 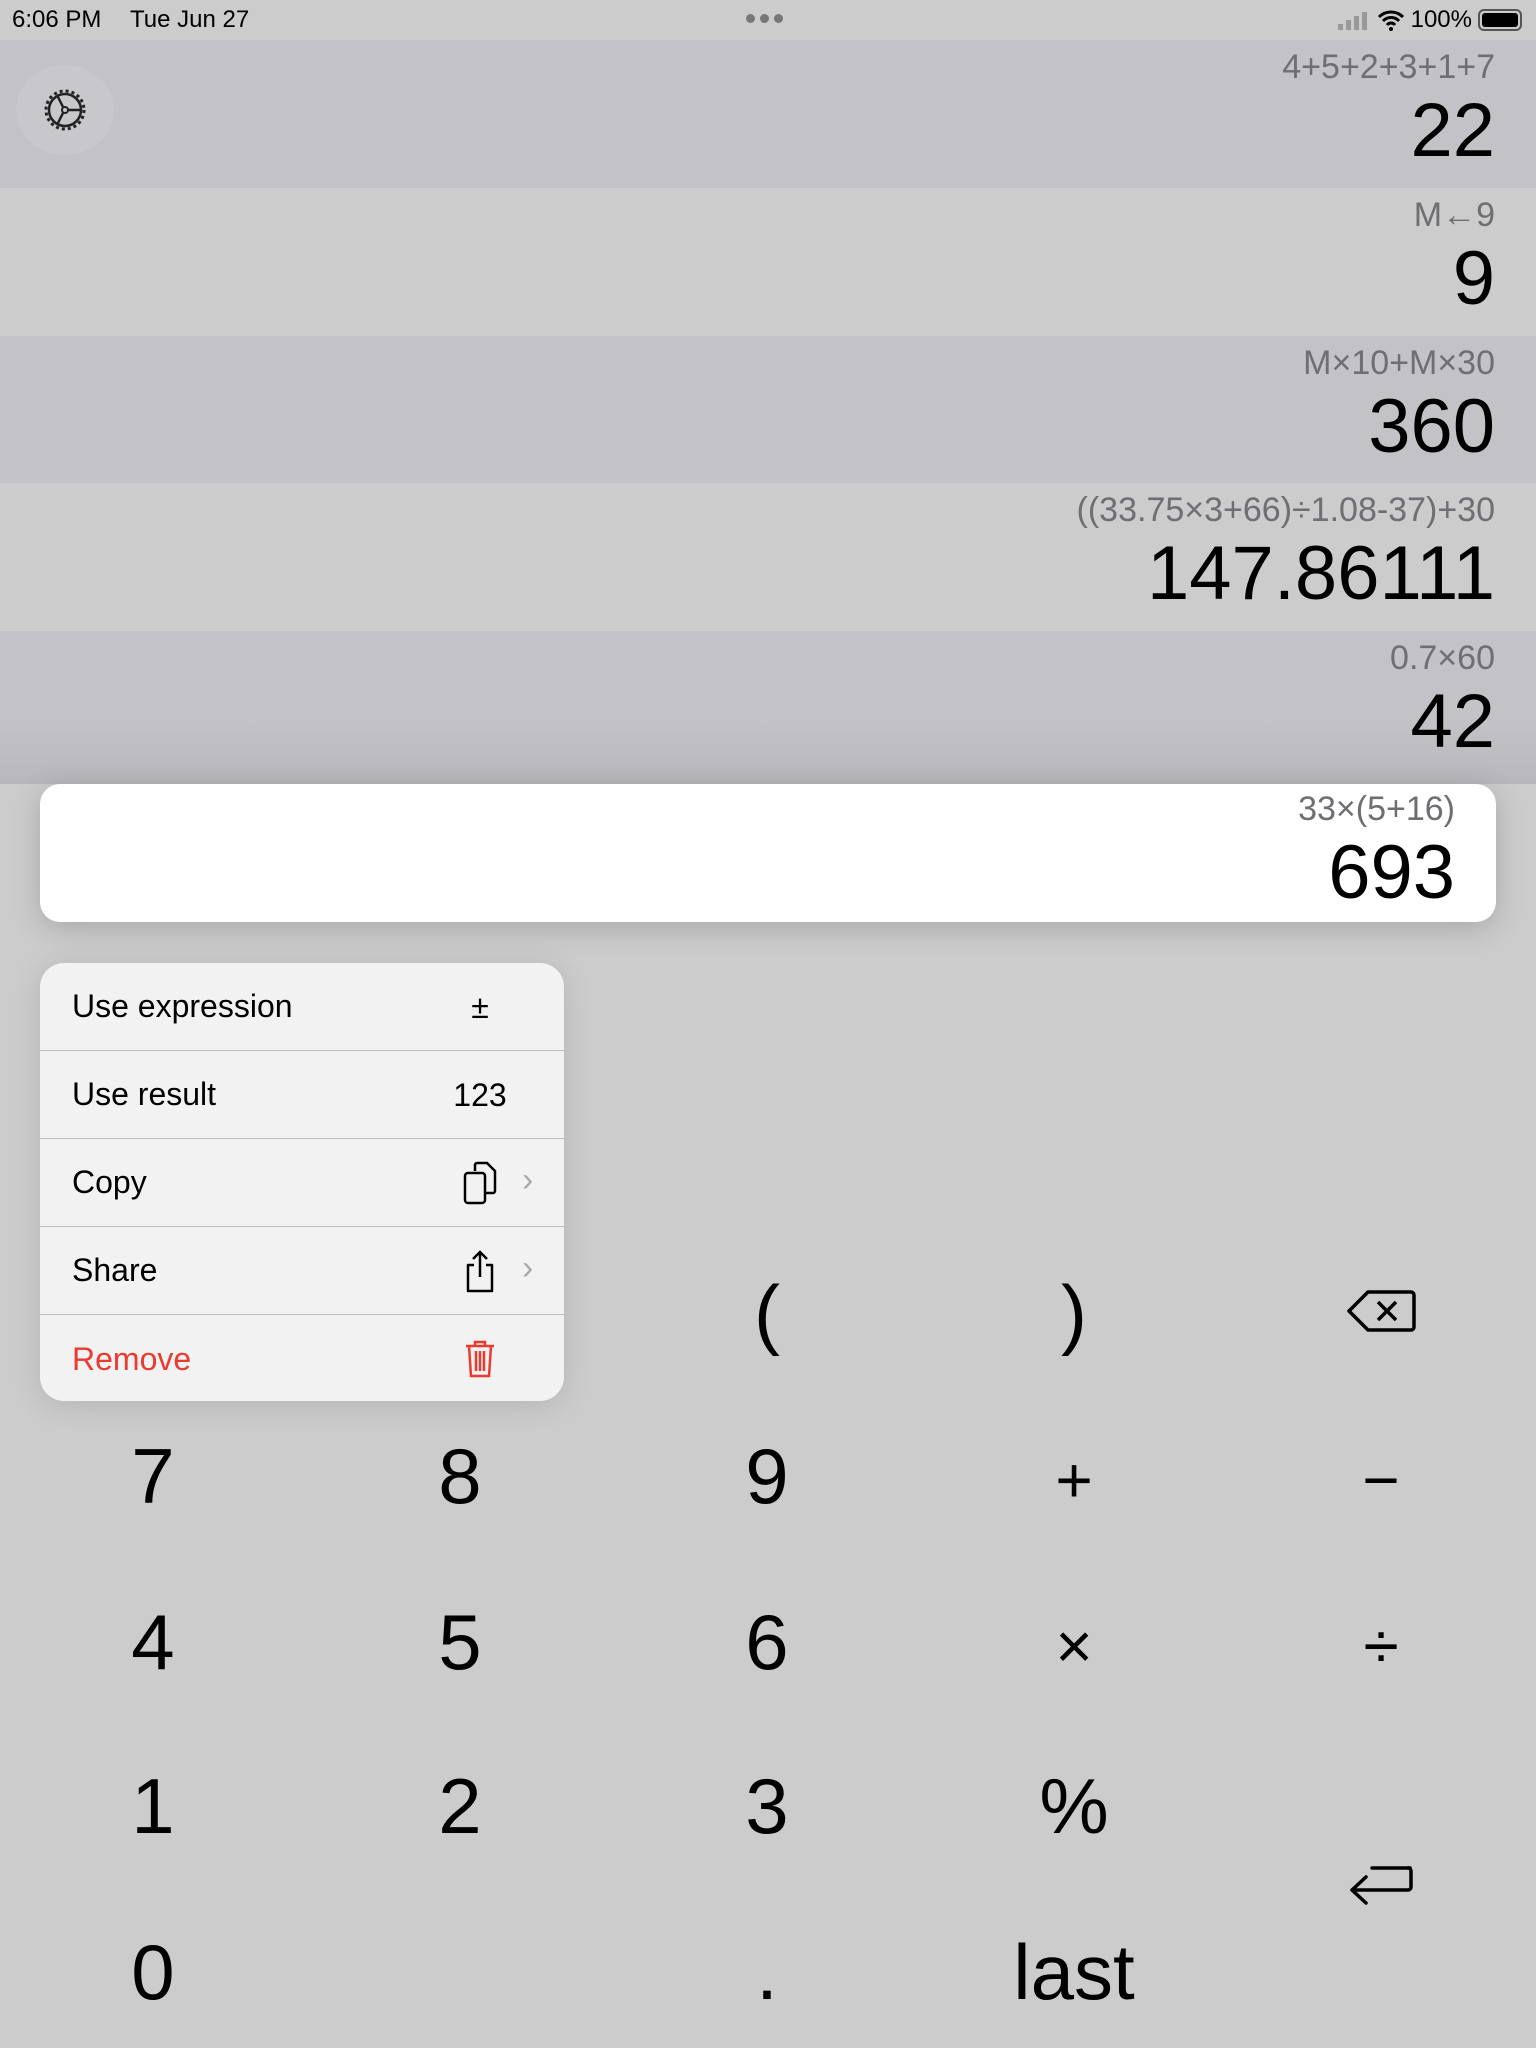 What do you see at coordinates (1454, 215) in the screenshot?
I see `history-expression: M←9` at bounding box center [1454, 215].